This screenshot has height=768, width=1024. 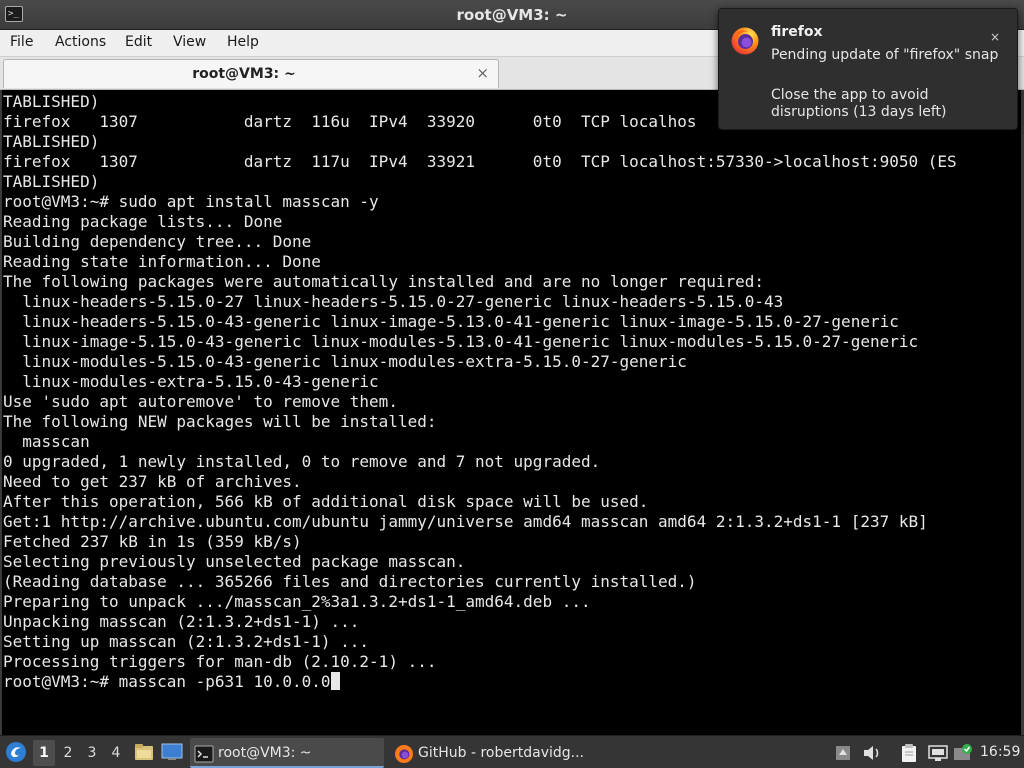 What do you see at coordinates (872, 755) in the screenshot?
I see `volume-icon` at bounding box center [872, 755].